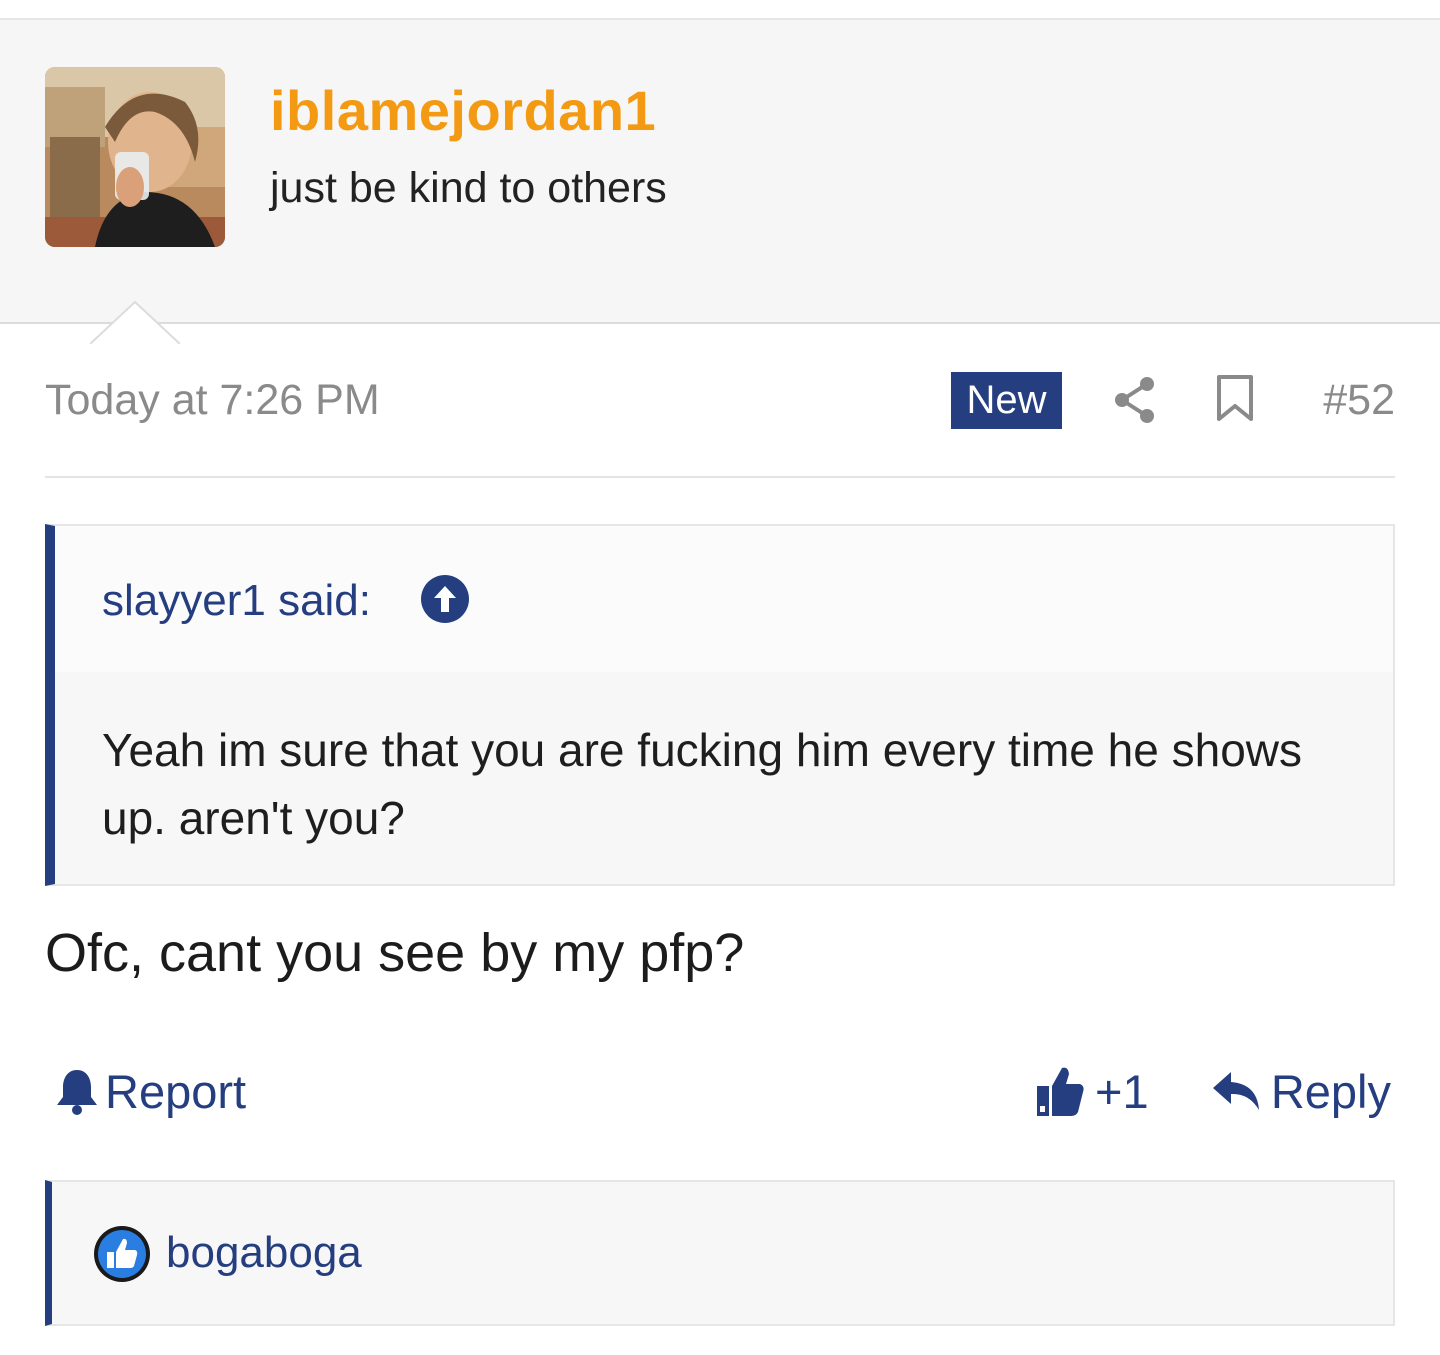 This screenshot has height=1355, width=1440. What do you see at coordinates (122, 1254) in the screenshot?
I see `like-reaction-icon` at bounding box center [122, 1254].